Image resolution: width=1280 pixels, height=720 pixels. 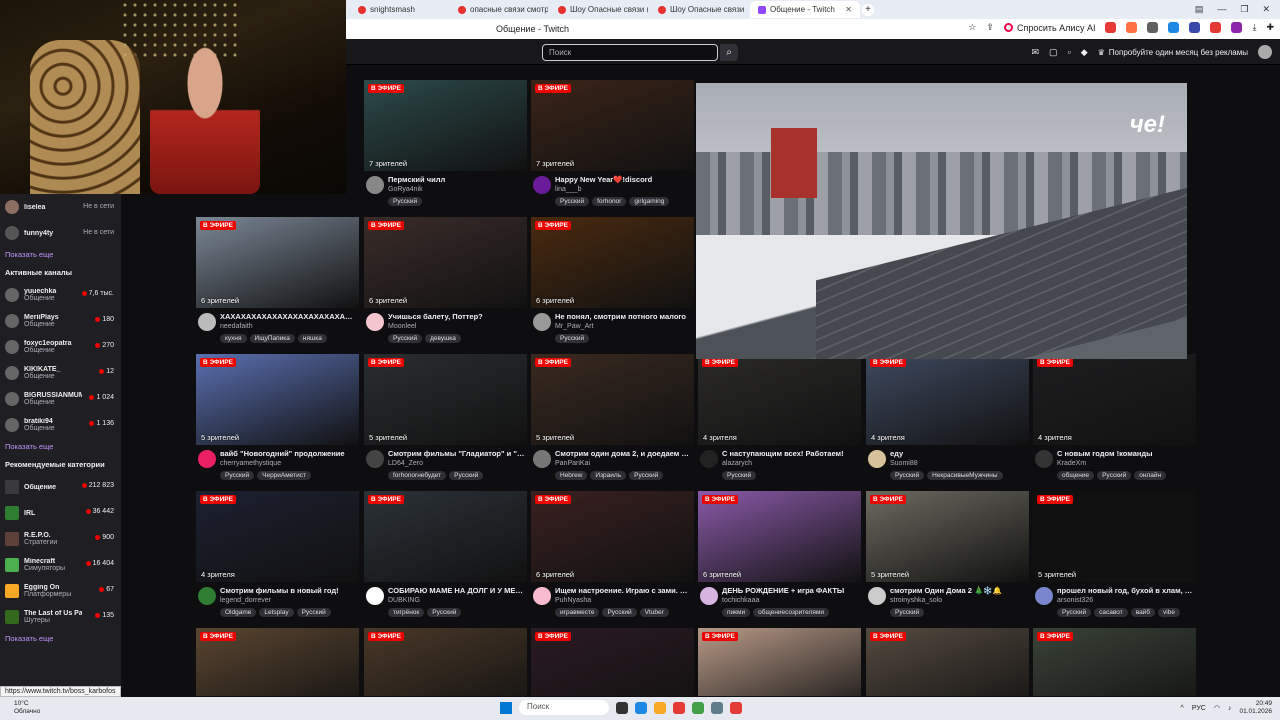 What do you see at coordinates (60, 233) in the screenshot?
I see `sidebar-followed-channel: funny4ty Не в сети` at bounding box center [60, 233].